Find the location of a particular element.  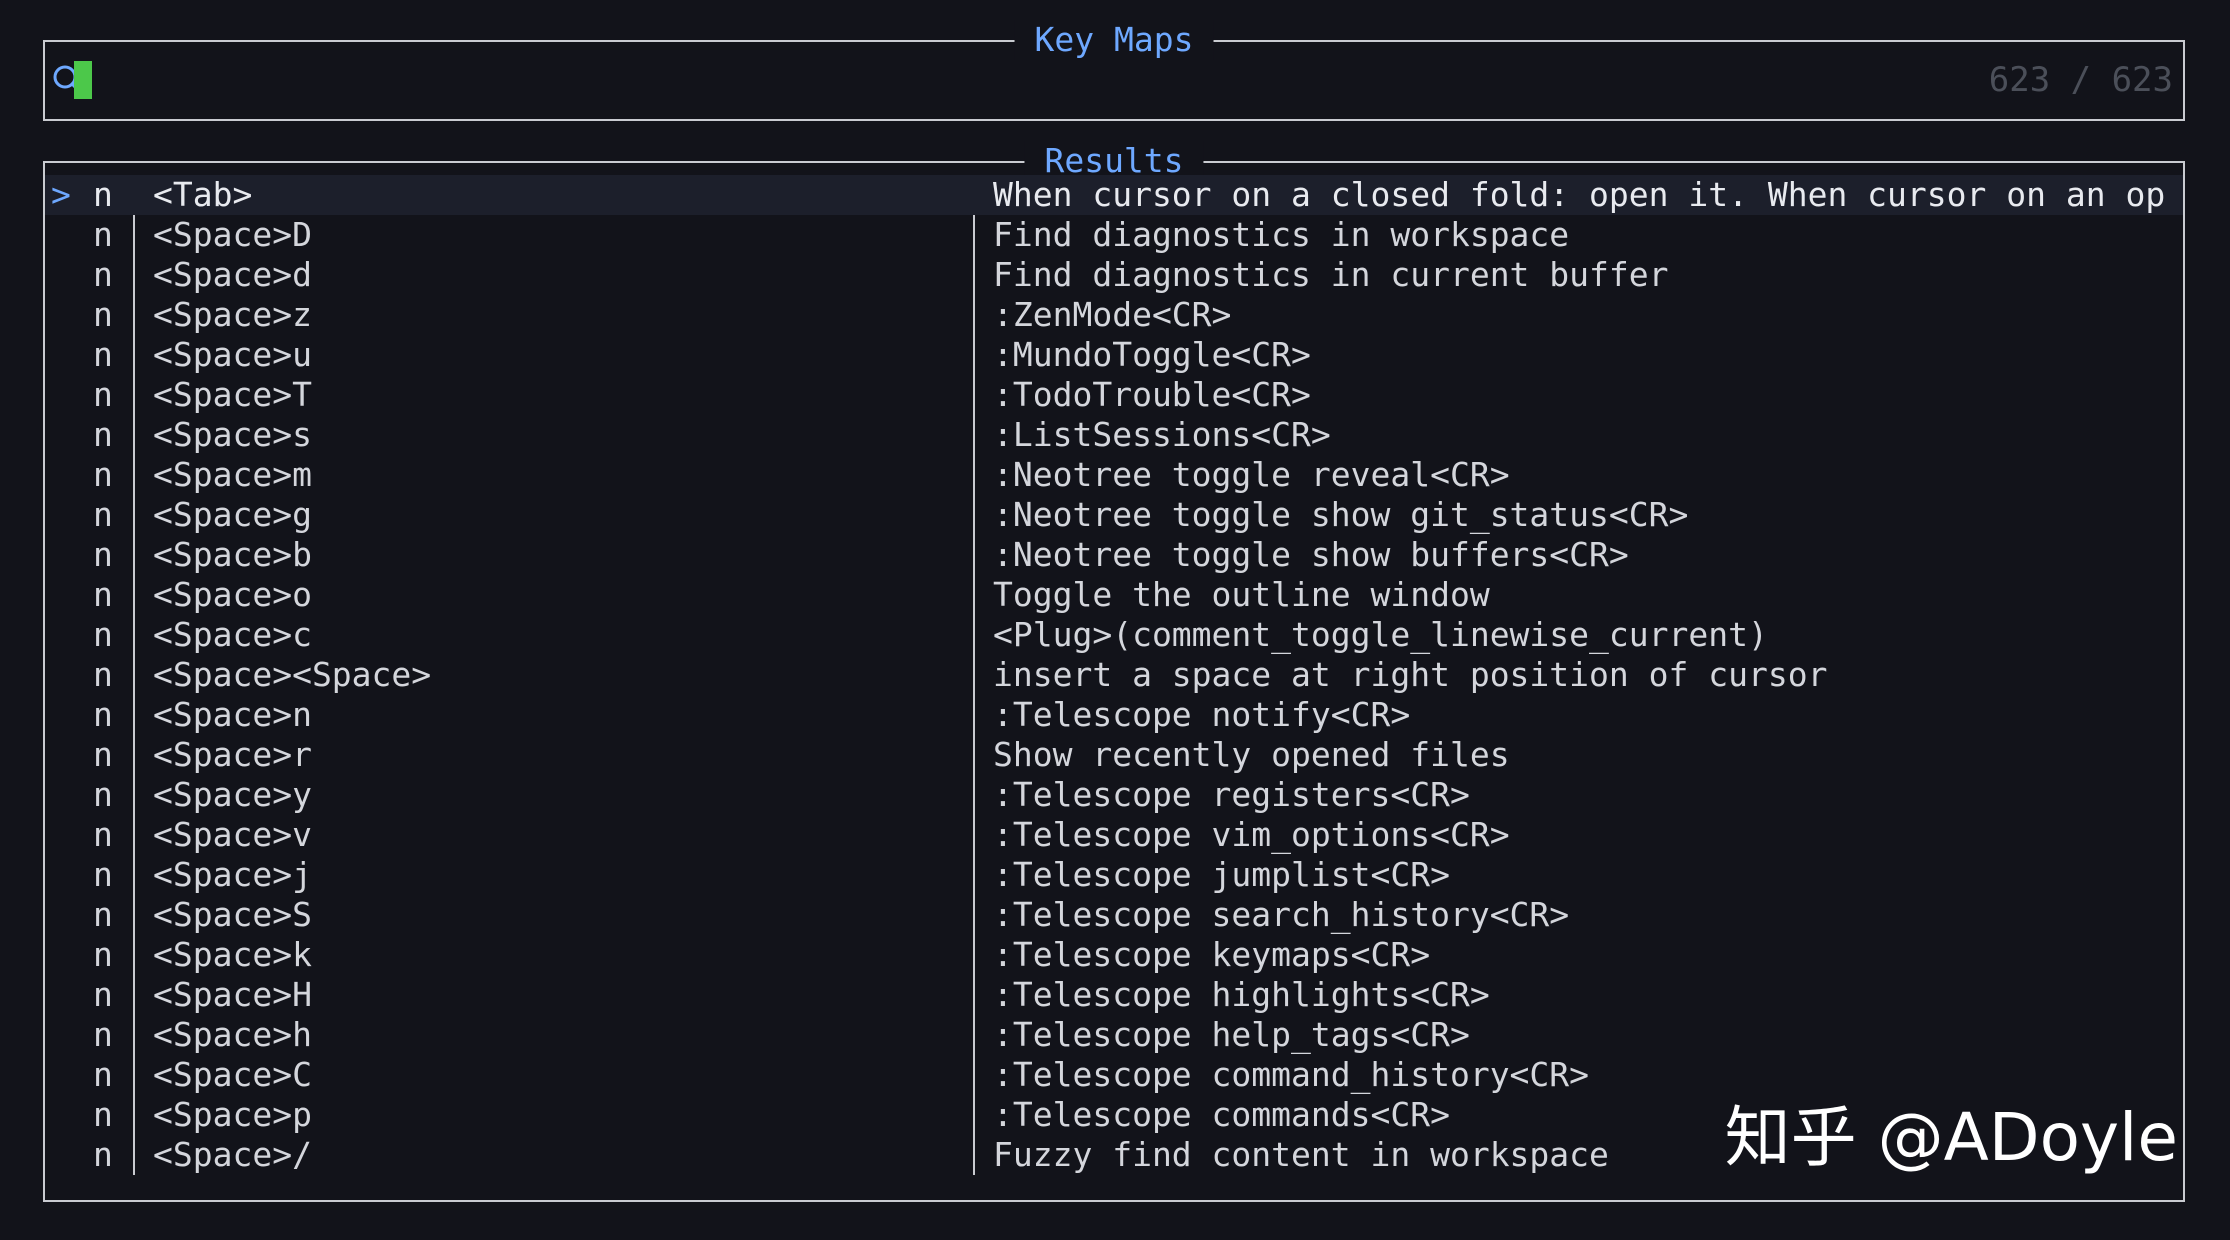

keymap-cell: <Space>S is located at coordinates (232, 914).